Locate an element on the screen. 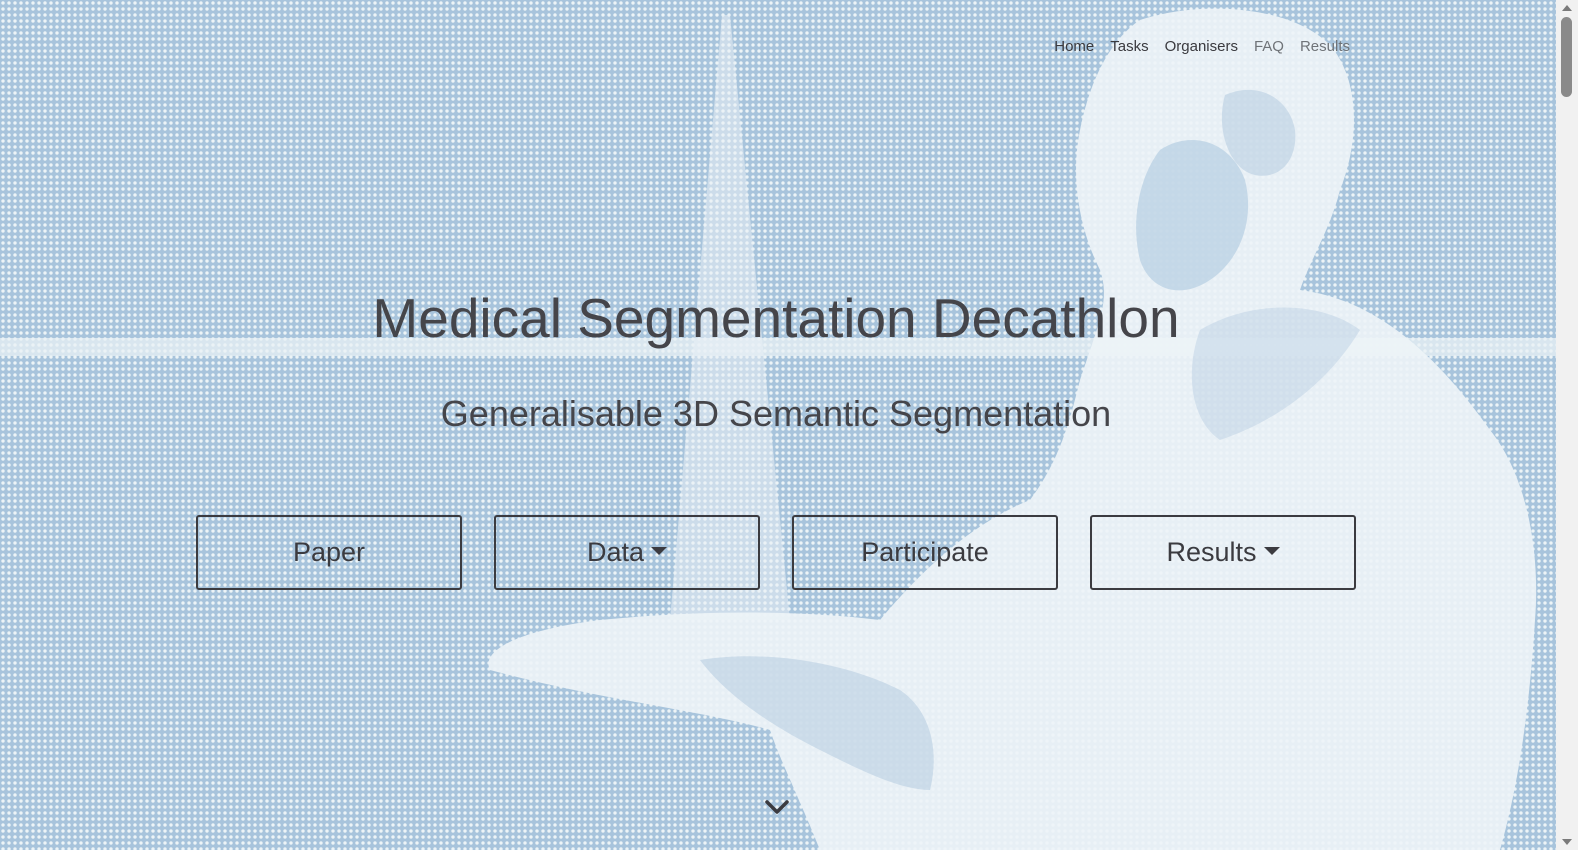  results-dropdown-button: Results is located at coordinates (1223, 552).